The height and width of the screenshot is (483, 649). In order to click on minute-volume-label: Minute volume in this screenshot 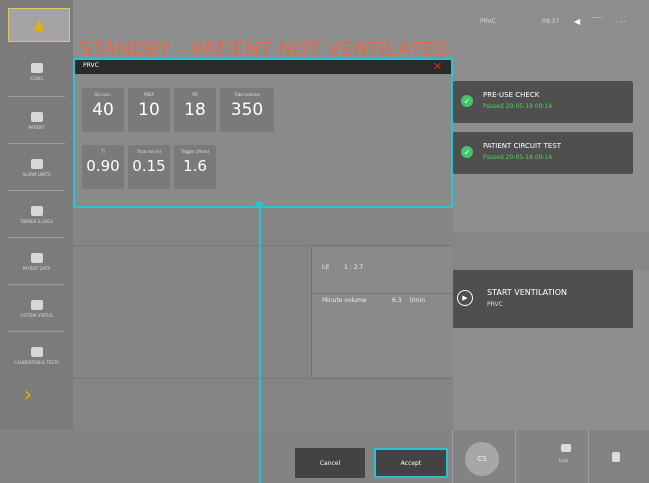, I will do `click(344, 300)`.